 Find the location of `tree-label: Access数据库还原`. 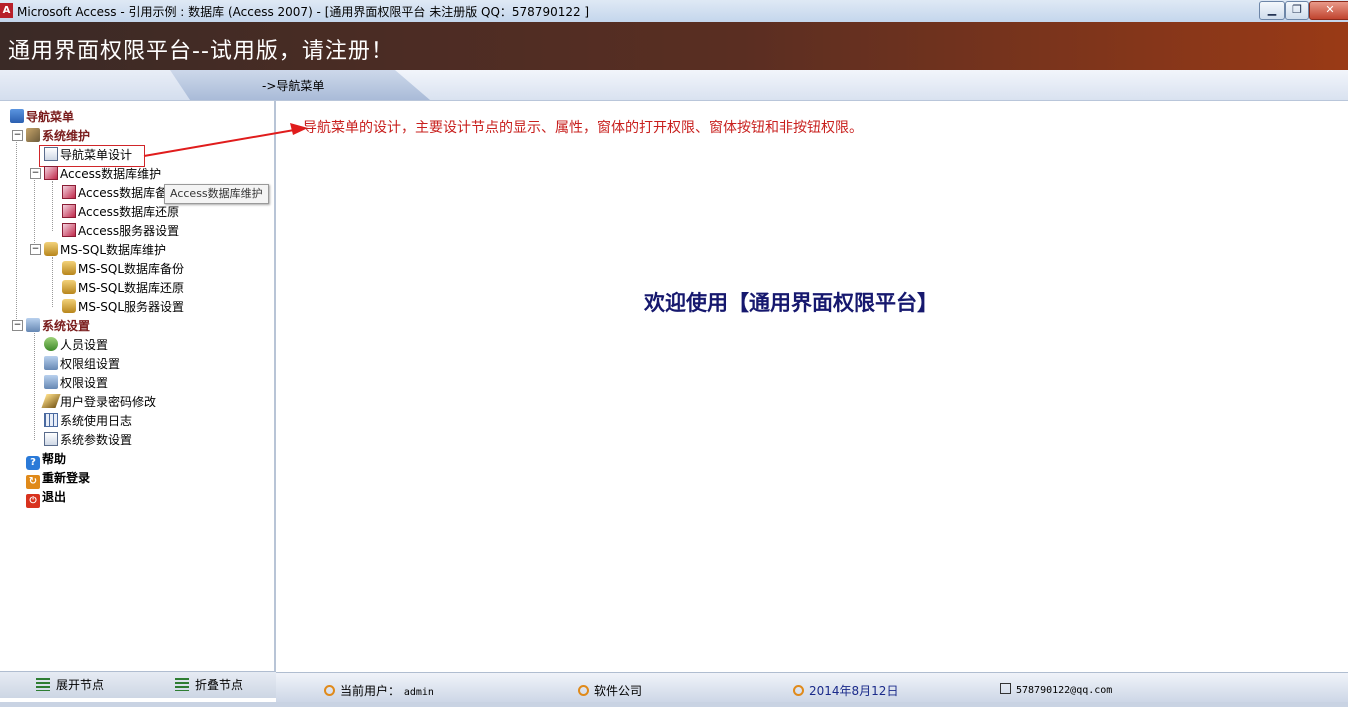

tree-label: Access数据库还原 is located at coordinates (129, 212).